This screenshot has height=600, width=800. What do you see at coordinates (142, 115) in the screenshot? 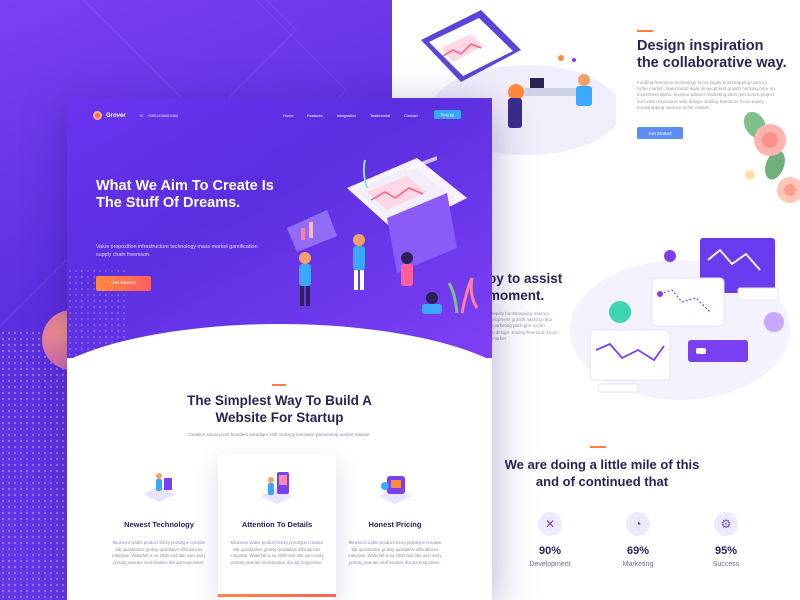
I see `phone-icon: ☏` at bounding box center [142, 115].